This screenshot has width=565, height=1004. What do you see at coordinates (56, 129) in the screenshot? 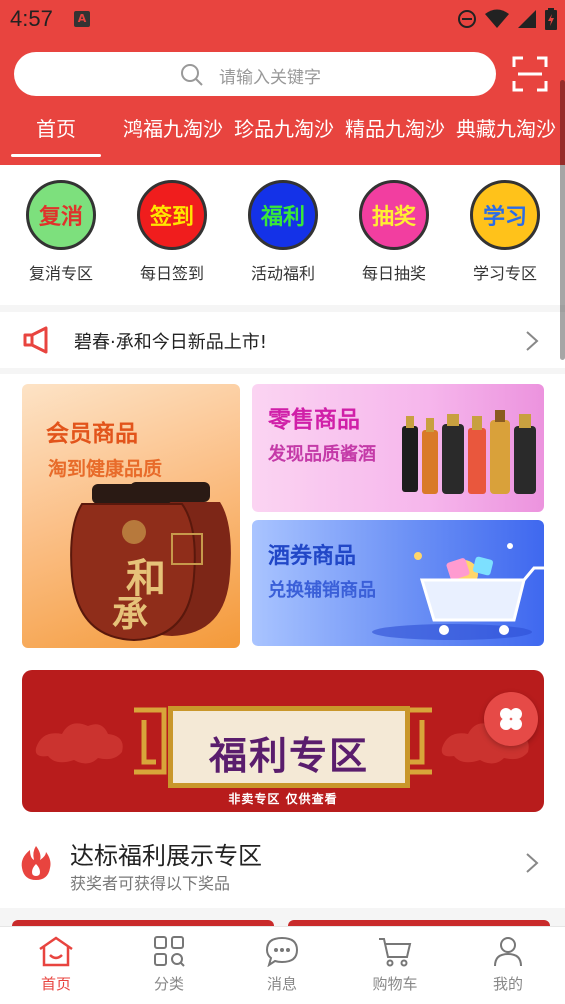
I see `tab-home: 首页` at bounding box center [56, 129].